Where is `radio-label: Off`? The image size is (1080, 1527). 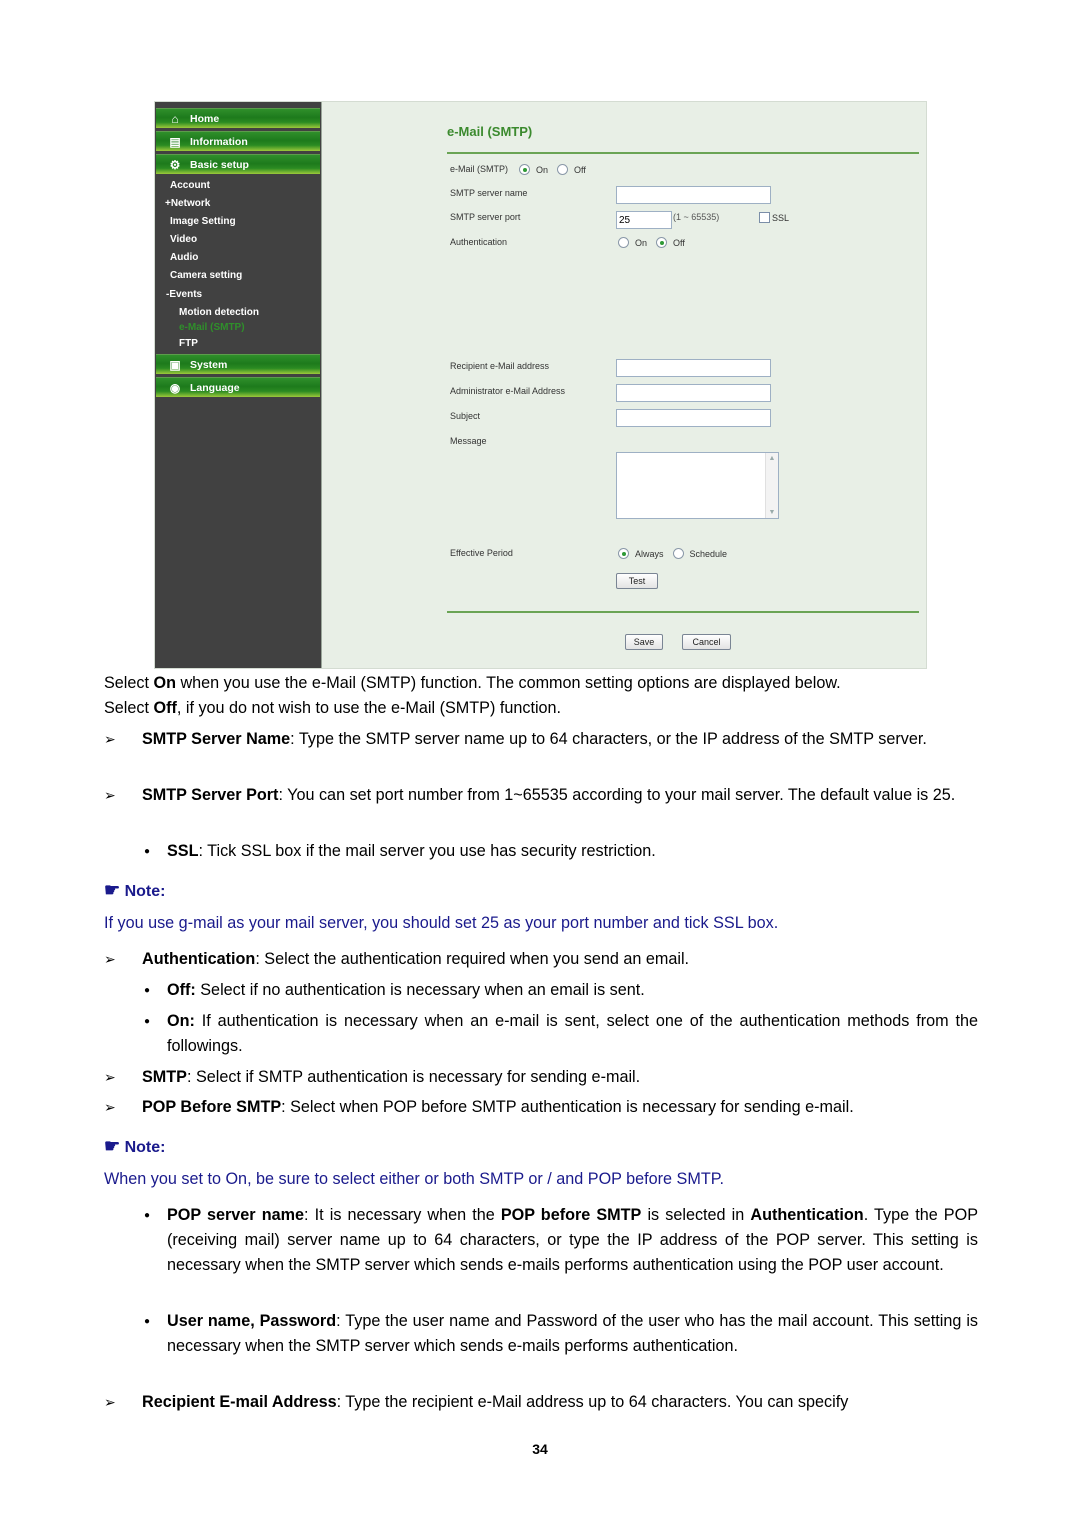 radio-label: Off is located at coordinates (679, 242).